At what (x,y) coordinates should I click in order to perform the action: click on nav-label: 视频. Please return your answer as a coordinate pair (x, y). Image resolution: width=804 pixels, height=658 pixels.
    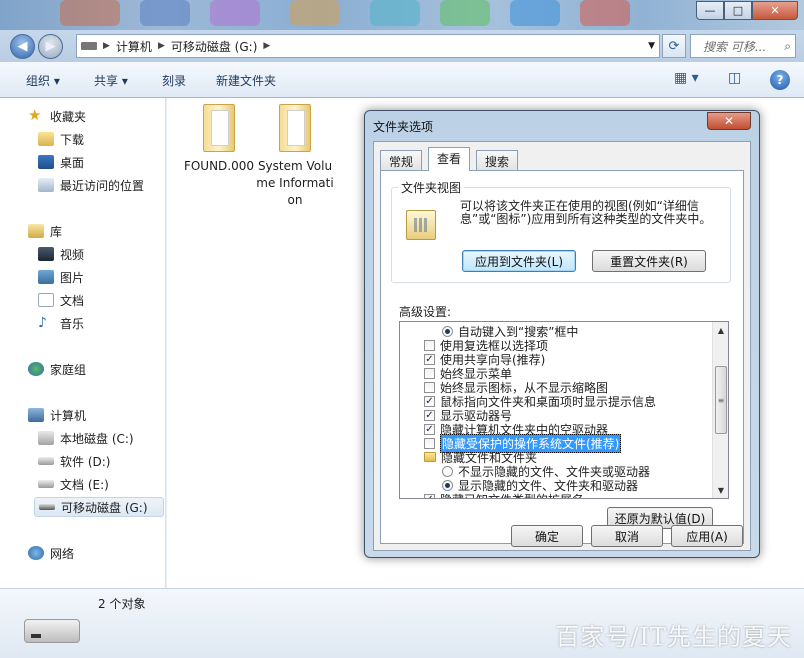
    Looking at the image, I should click on (72, 254).